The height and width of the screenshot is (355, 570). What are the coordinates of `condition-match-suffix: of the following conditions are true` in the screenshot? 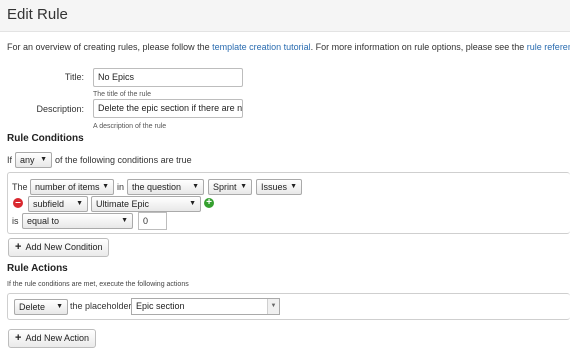 It's located at (123, 160).